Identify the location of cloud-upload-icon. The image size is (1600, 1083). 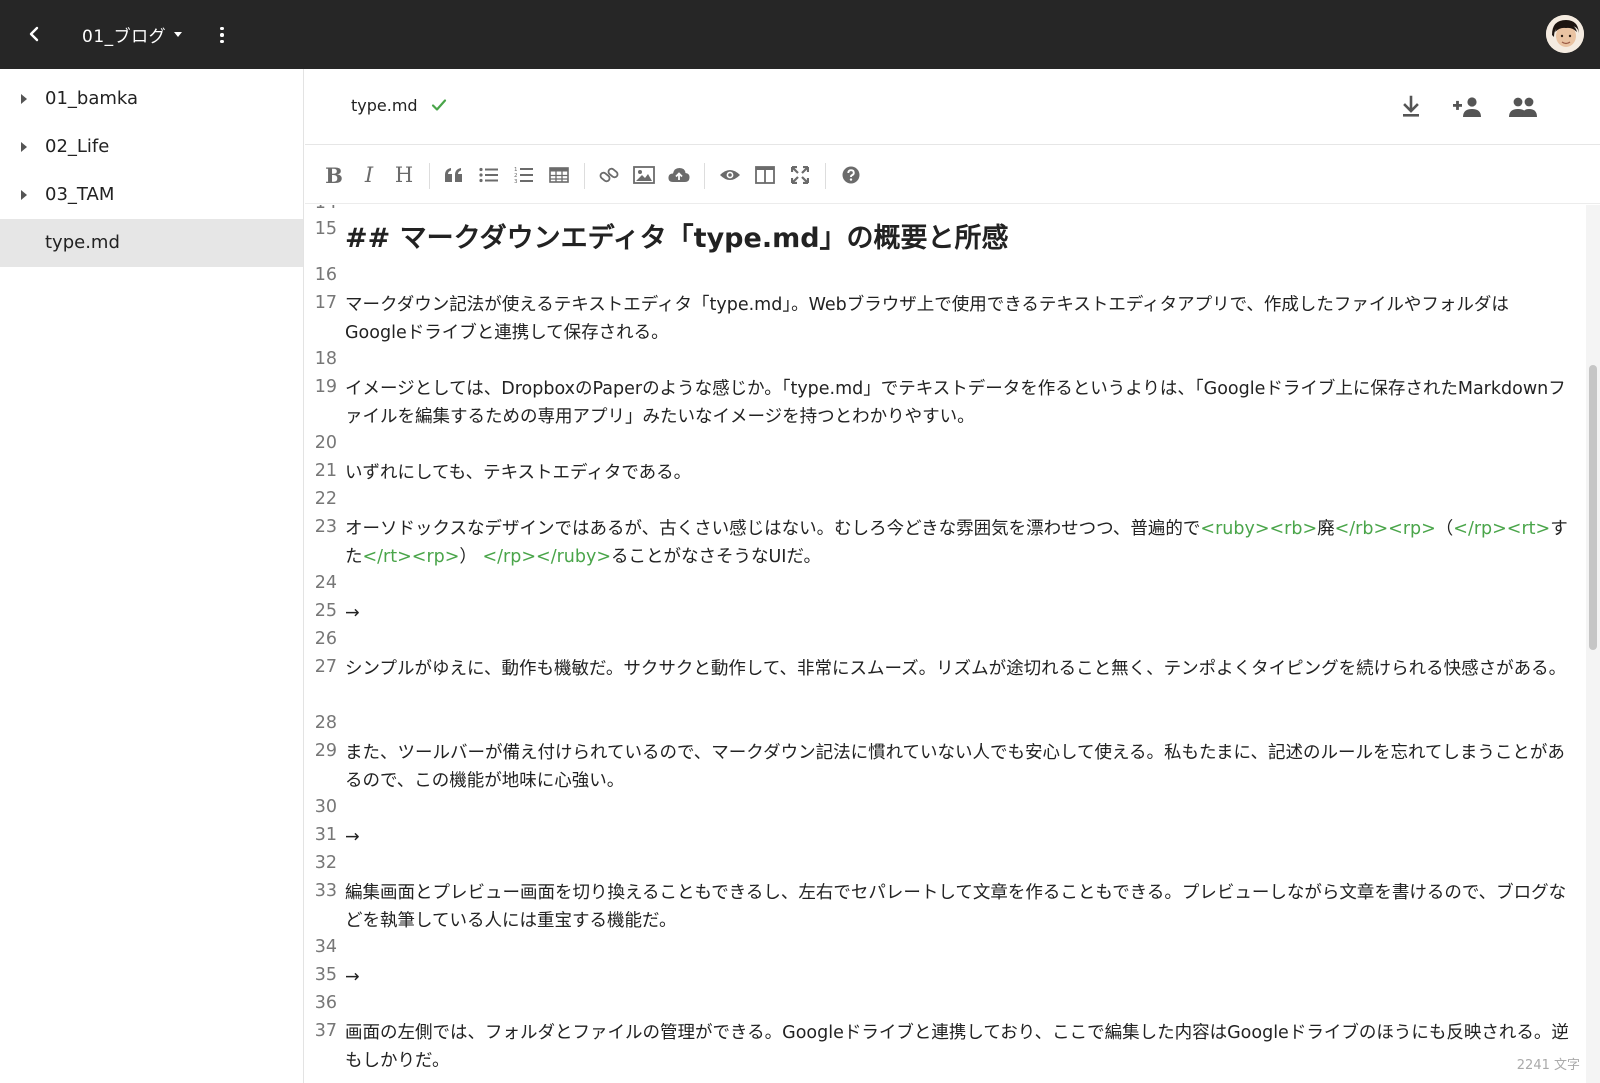
(679, 175).